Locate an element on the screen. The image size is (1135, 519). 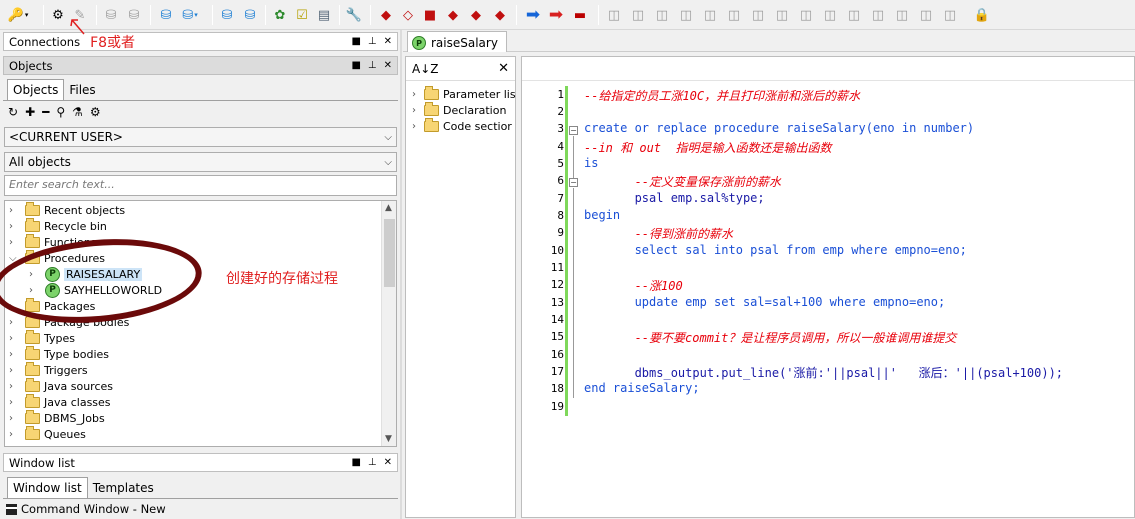
line-number: 19 is located at coordinates (557, 406).